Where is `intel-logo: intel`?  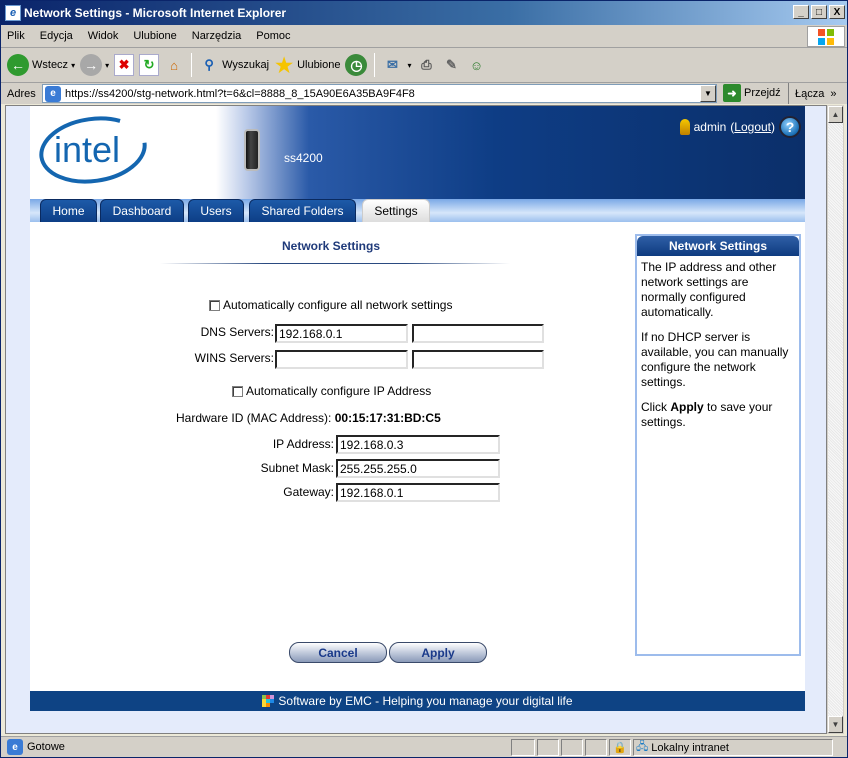 intel-logo: intel is located at coordinates (93, 150).